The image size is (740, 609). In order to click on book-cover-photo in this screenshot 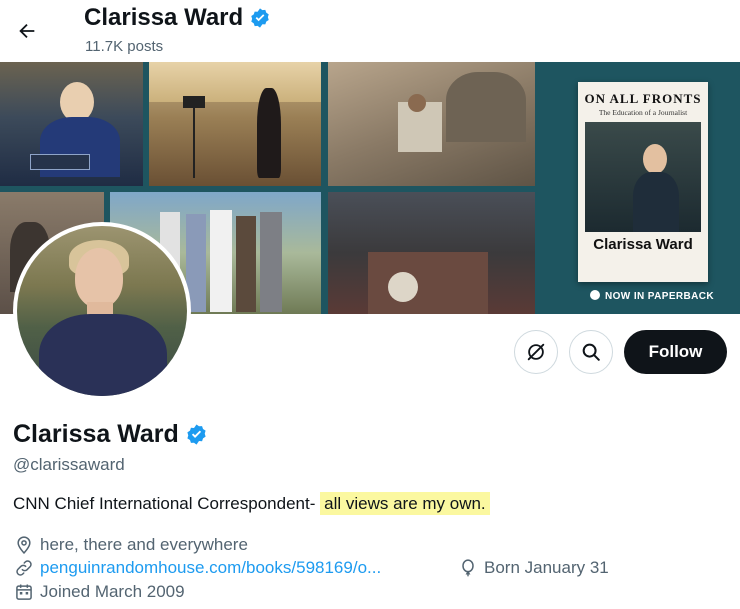, I will do `click(643, 177)`.